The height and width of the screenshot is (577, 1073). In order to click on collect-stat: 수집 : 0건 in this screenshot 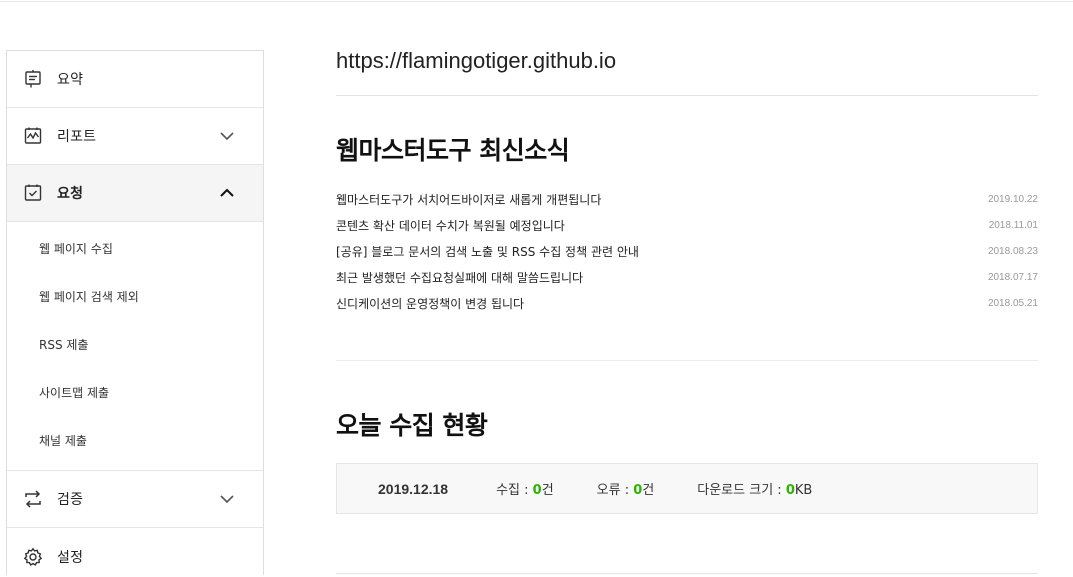, I will do `click(525, 488)`.